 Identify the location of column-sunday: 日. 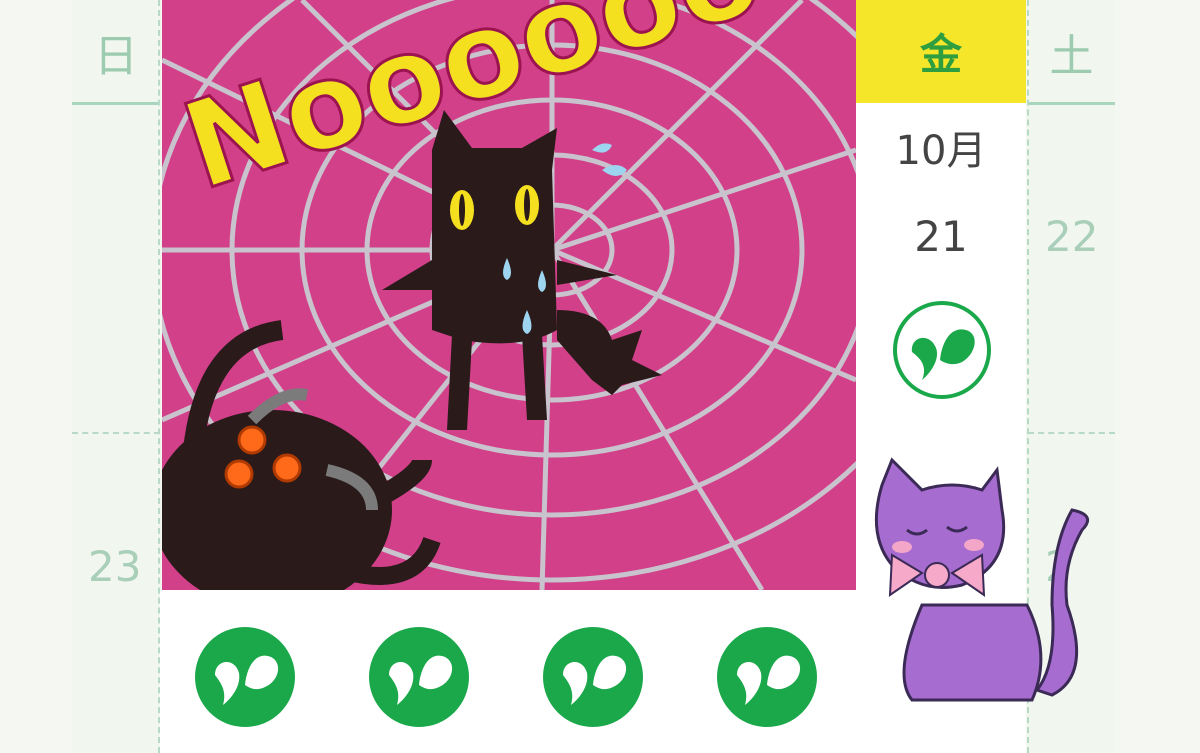
(116, 376).